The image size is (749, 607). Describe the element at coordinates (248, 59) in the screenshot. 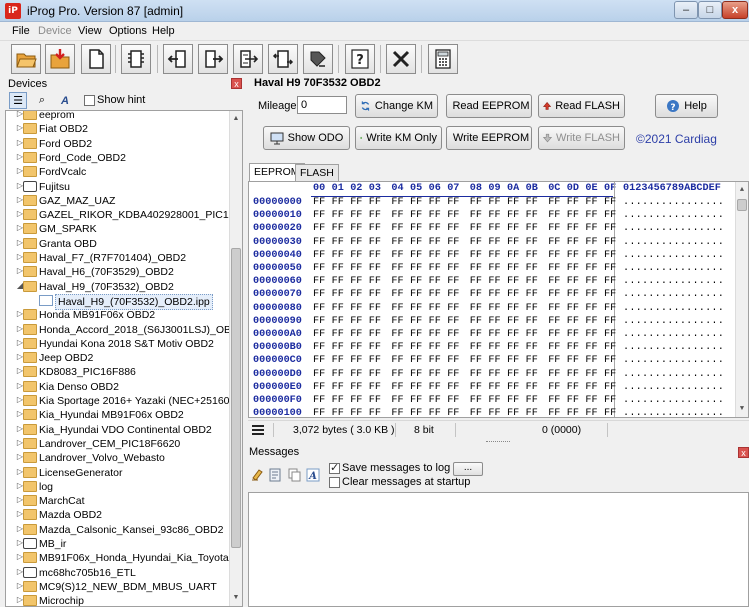

I see `verify-icon` at that location.